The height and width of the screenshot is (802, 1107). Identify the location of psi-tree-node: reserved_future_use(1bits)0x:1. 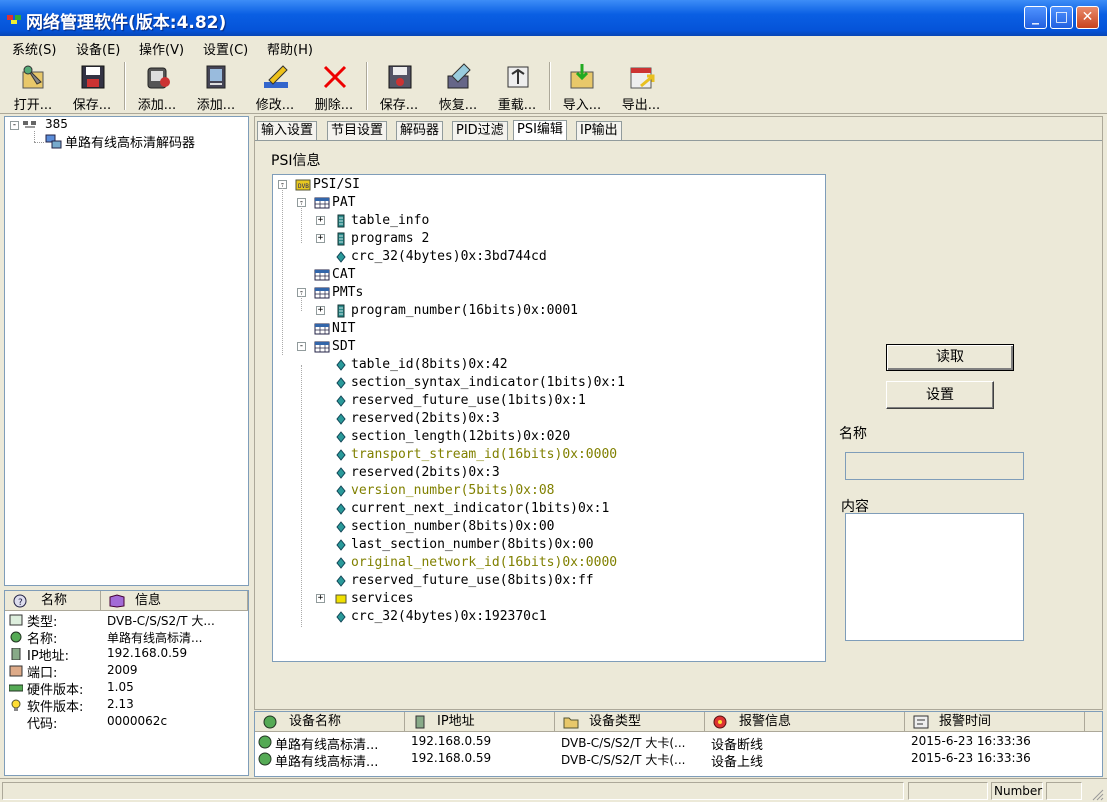
(468, 401).